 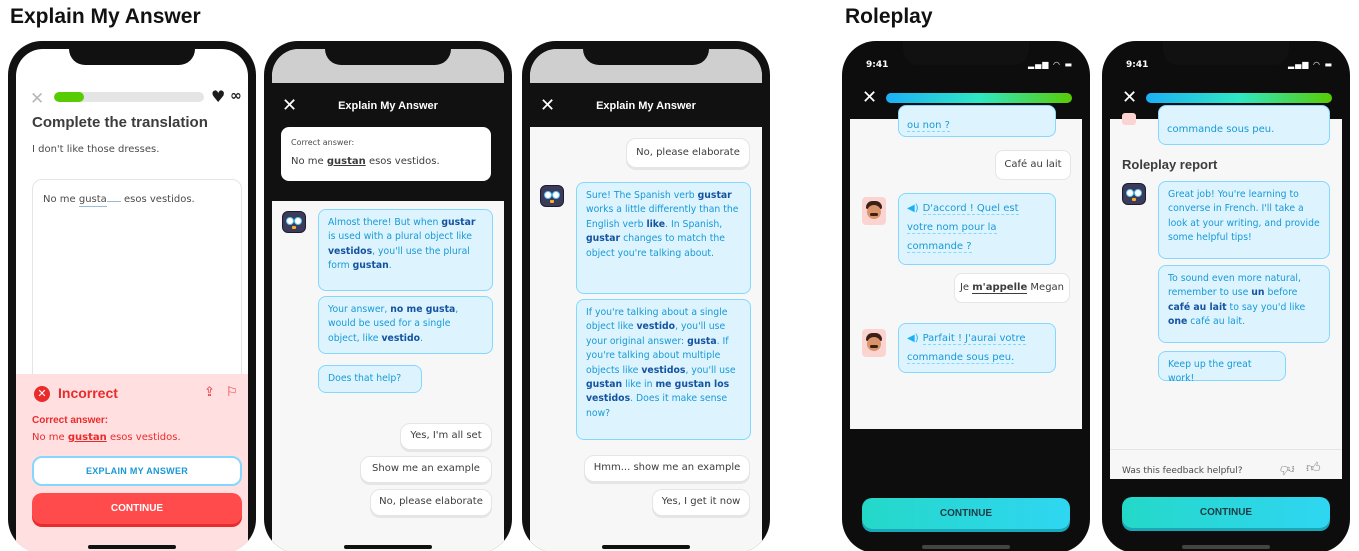 What do you see at coordinates (1313, 467) in the screenshot?
I see `thumbs-up-icon: 👍︎` at bounding box center [1313, 467].